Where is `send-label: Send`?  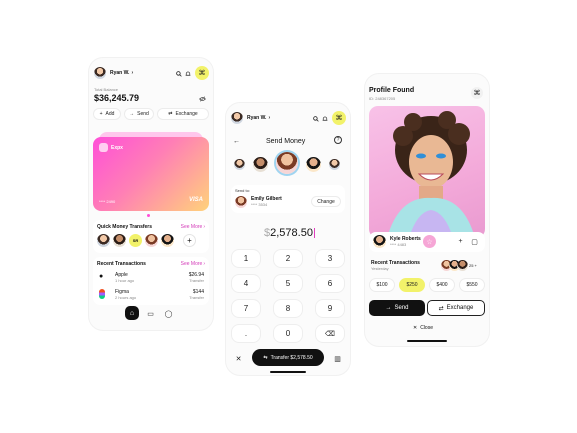
send-label: Send is located at coordinates (143, 114).